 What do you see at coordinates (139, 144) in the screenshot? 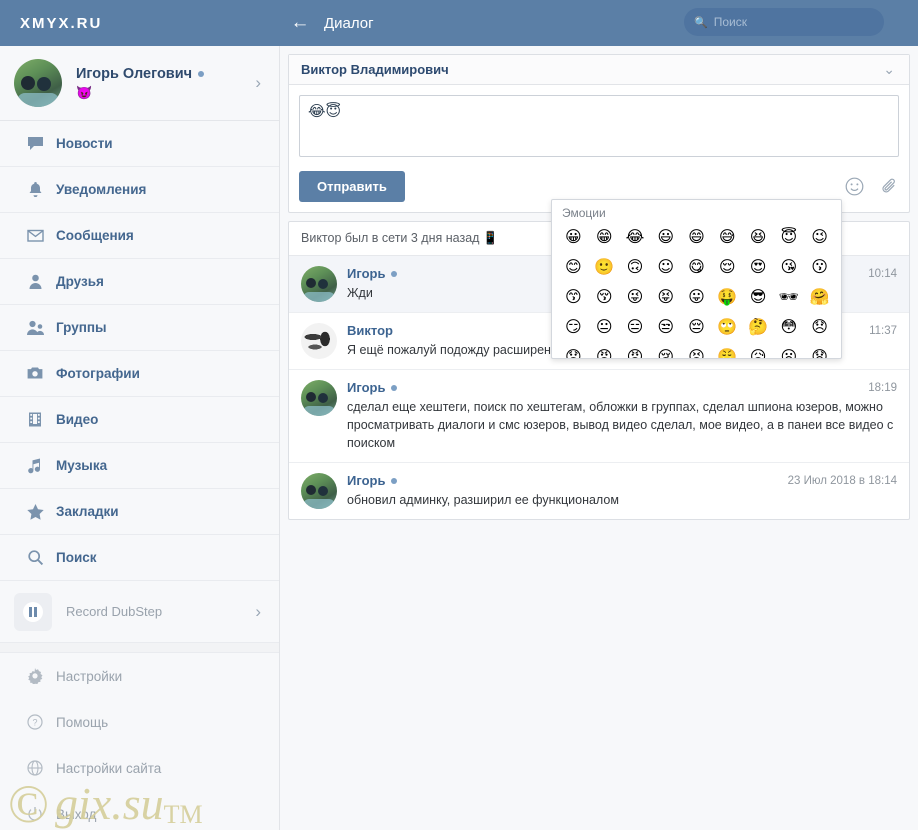
I see `sidebar-item-news: Новости` at bounding box center [139, 144].